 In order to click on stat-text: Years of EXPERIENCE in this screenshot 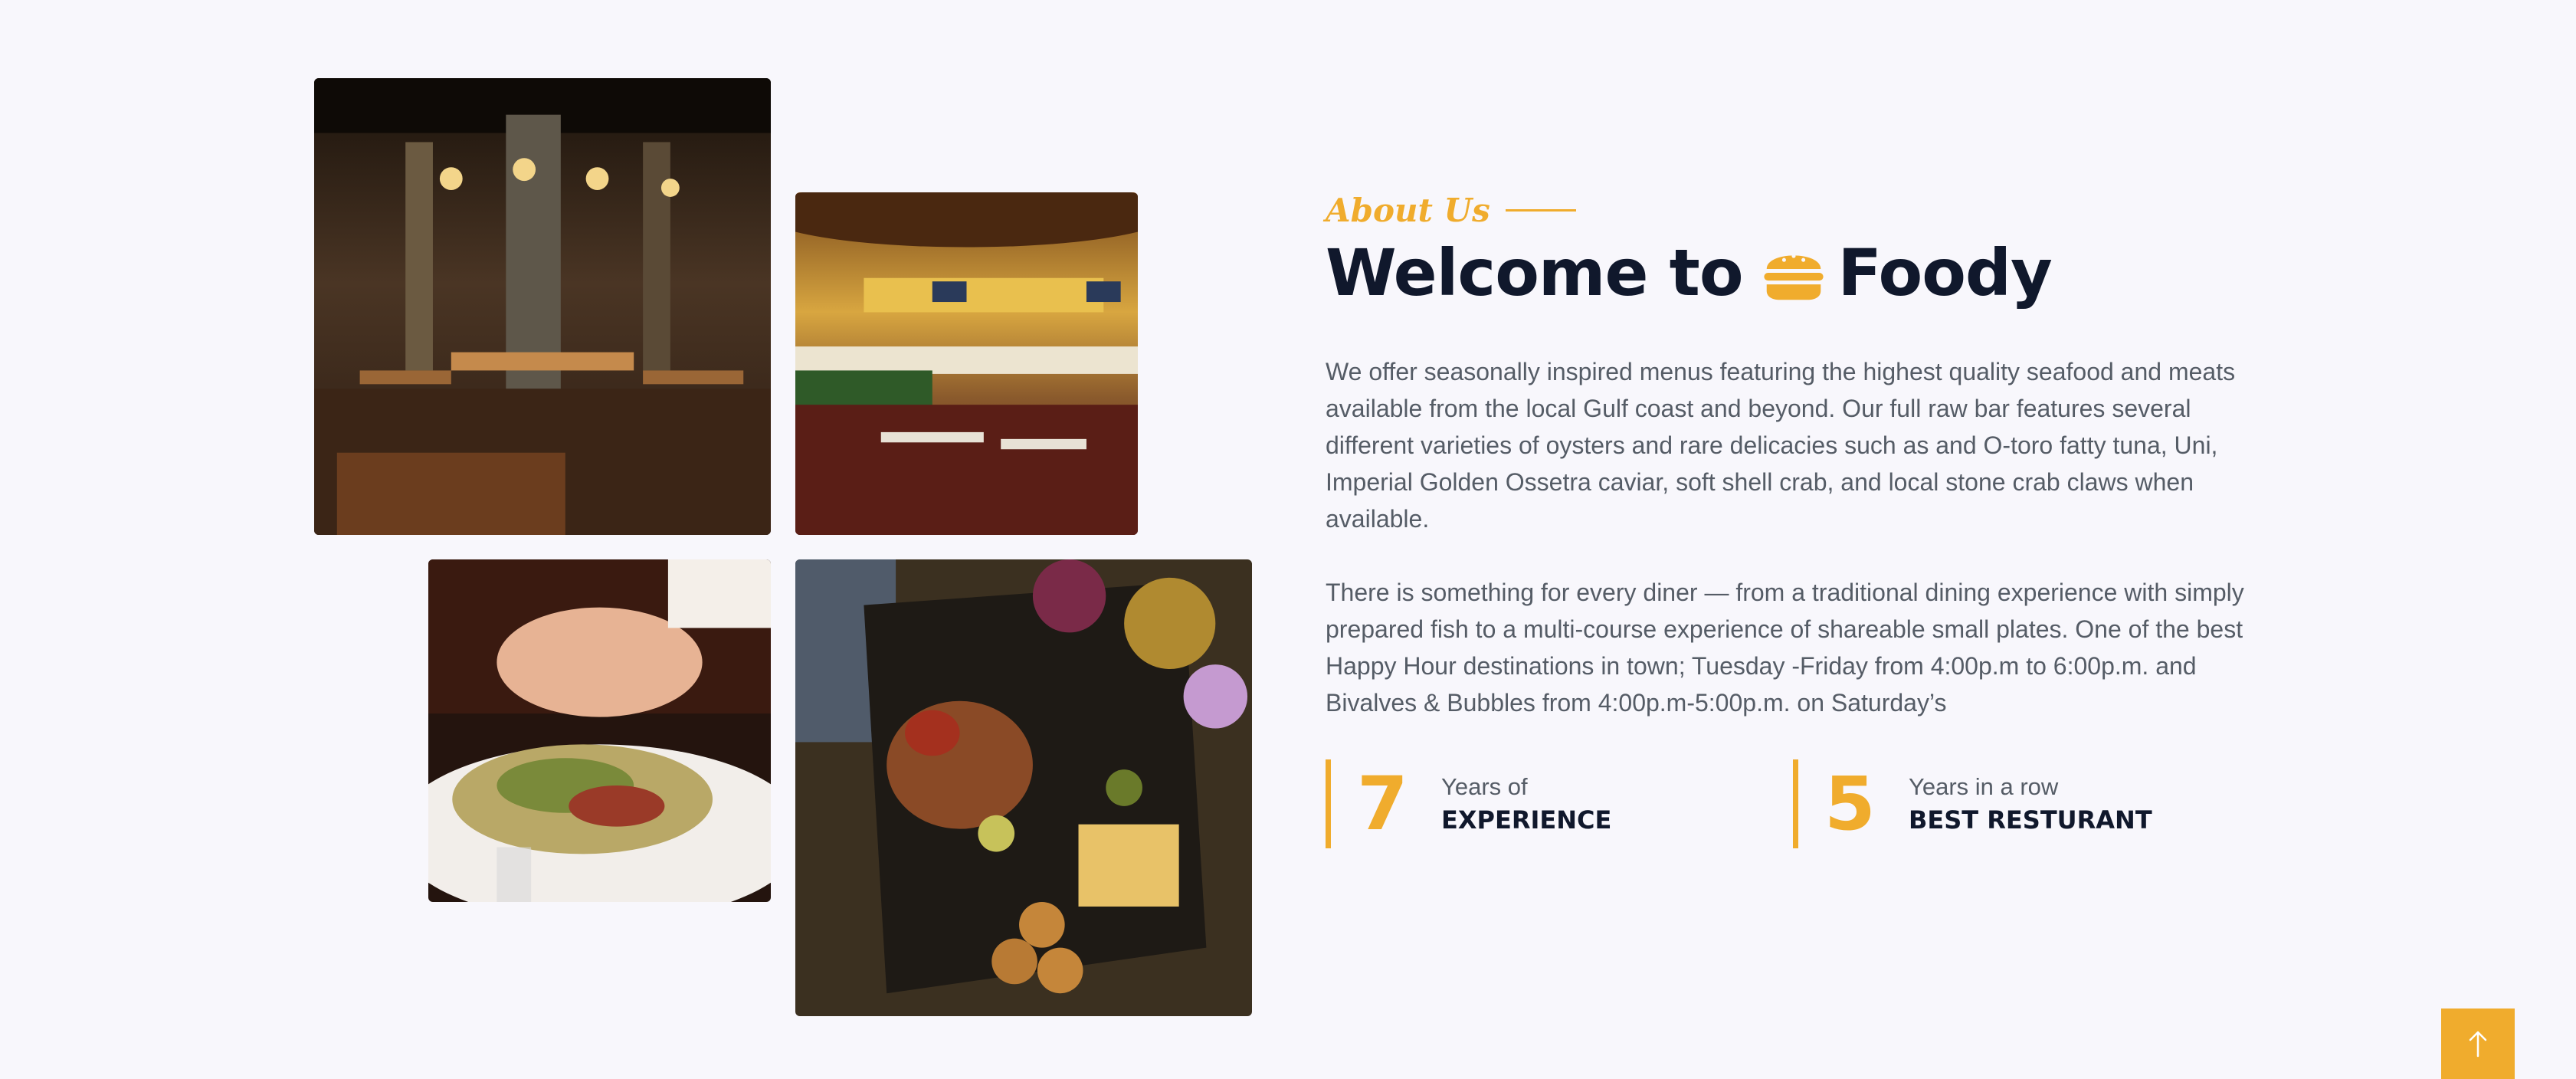, I will do `click(1526, 804)`.